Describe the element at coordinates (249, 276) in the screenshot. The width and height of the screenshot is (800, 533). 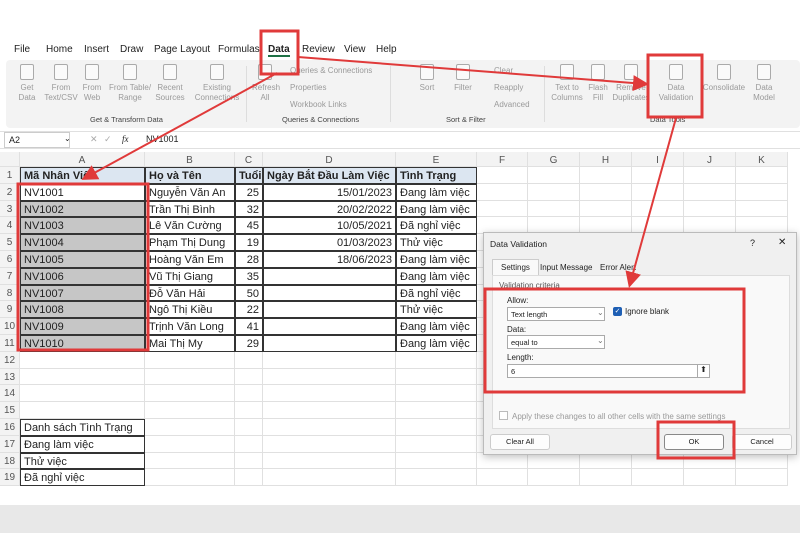
I see `cell: 35` at that location.